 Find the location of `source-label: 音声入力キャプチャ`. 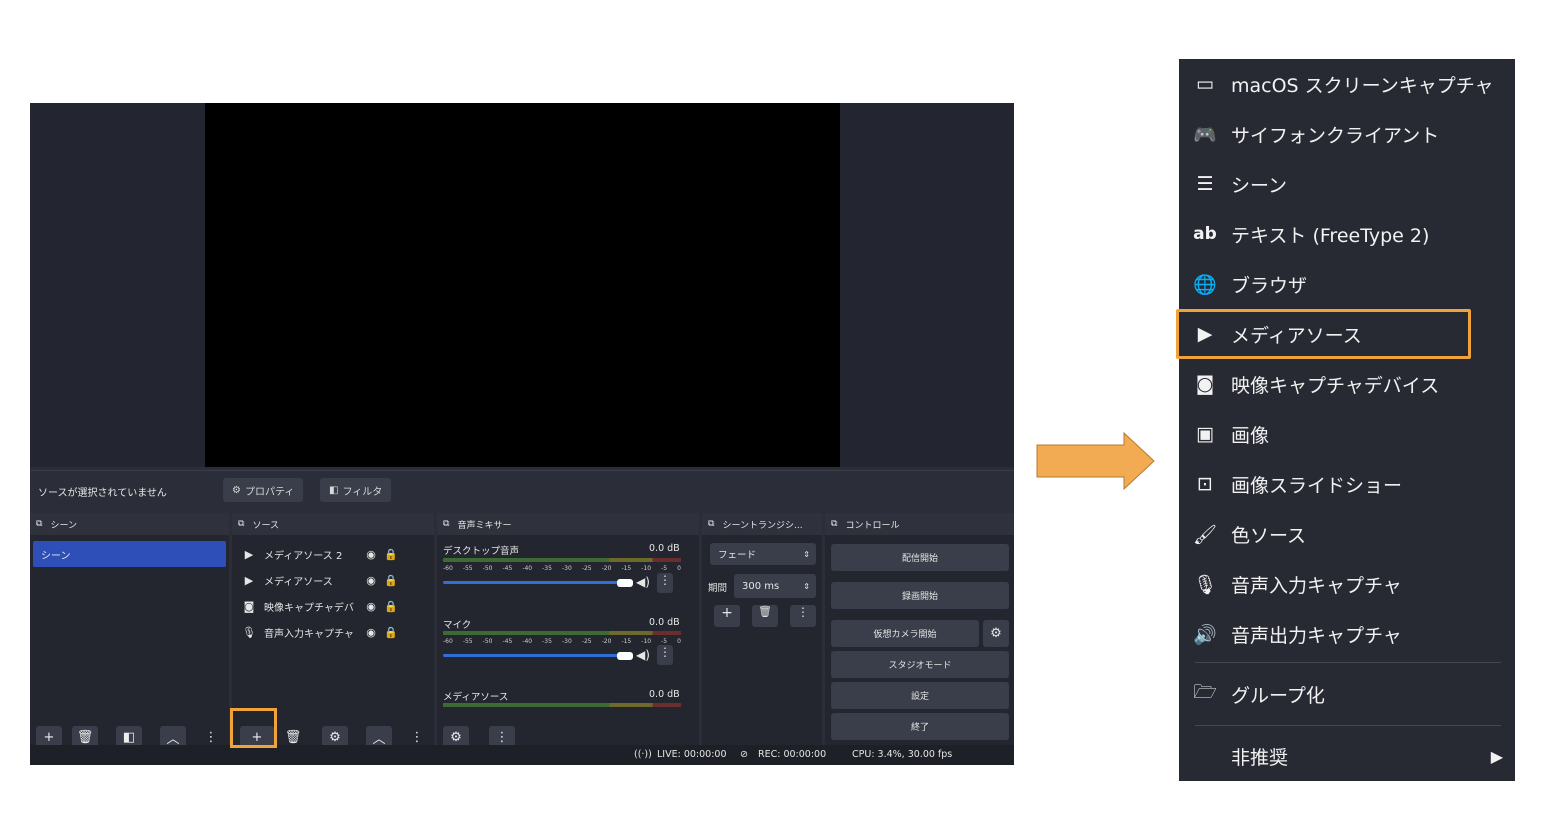

source-label: 音声入力キャプチャ is located at coordinates (309, 634).